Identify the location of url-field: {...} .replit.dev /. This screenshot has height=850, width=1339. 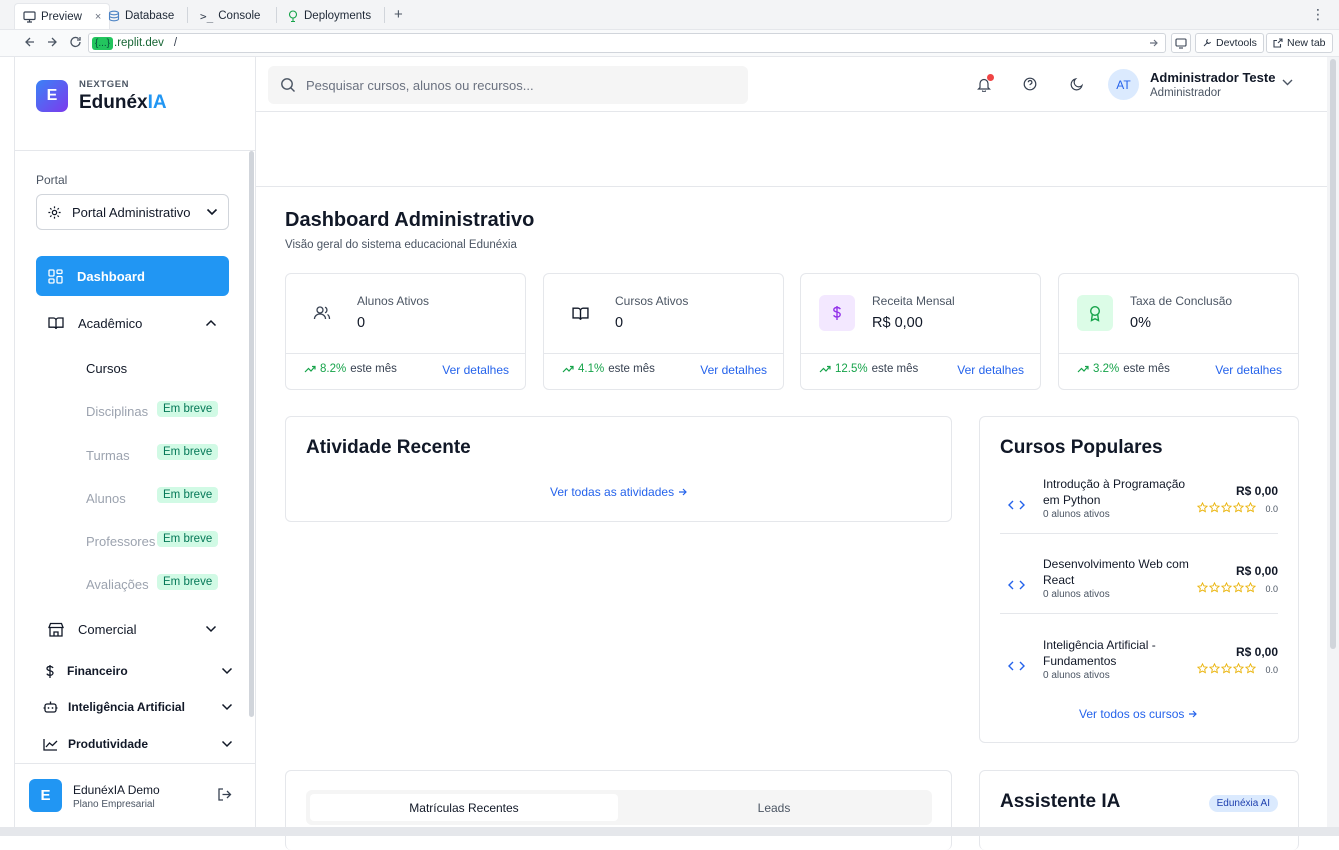
(627, 43).